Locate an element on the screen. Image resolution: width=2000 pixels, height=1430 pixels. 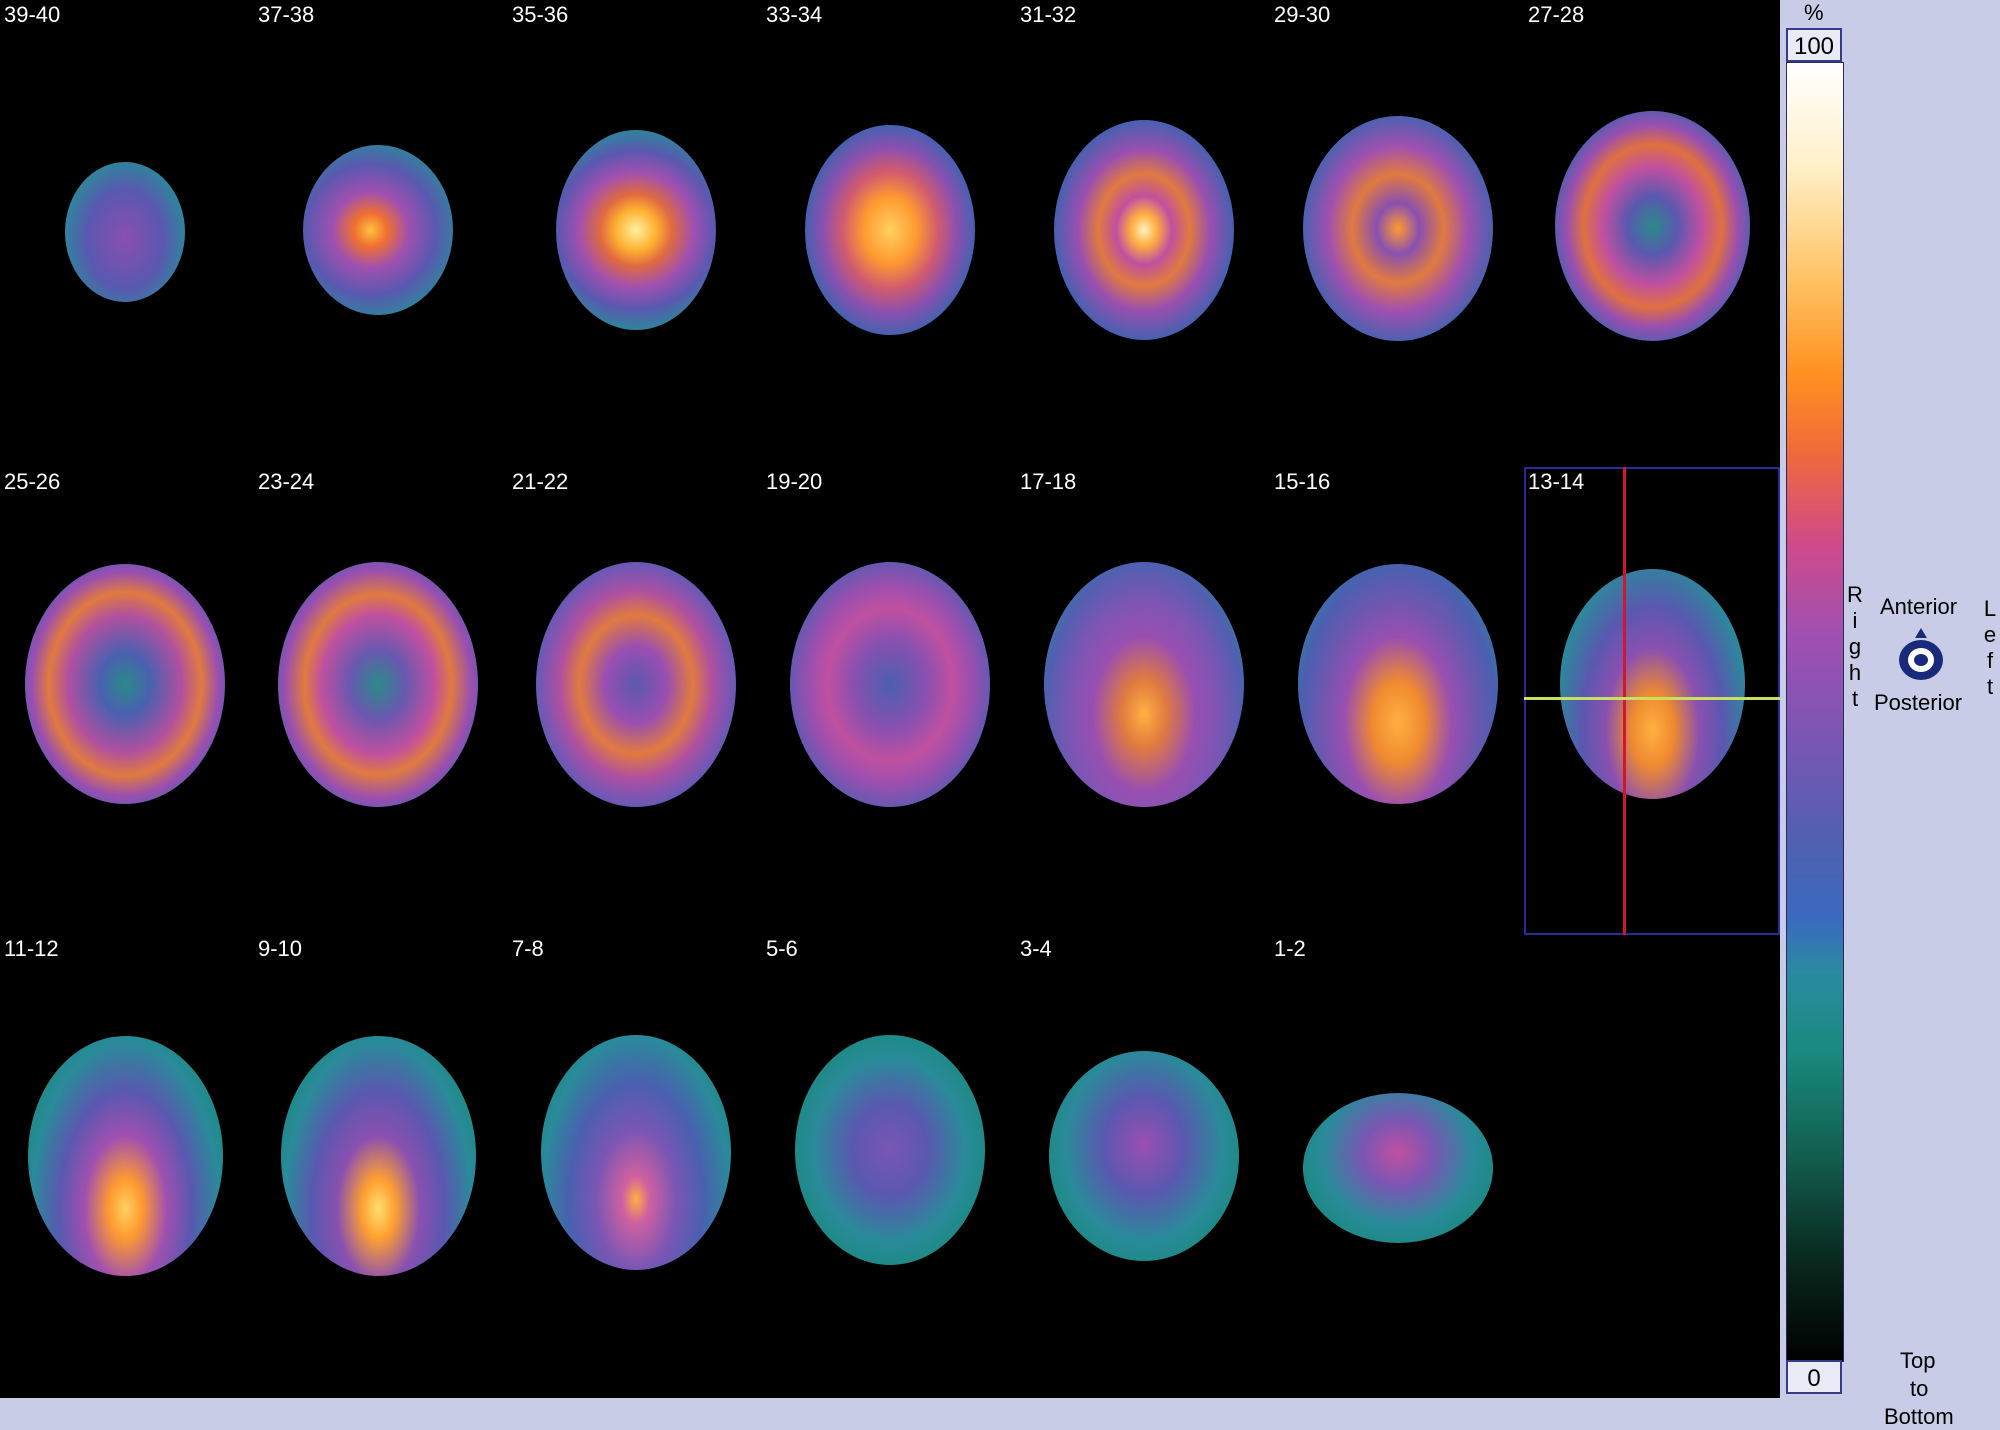
colorbar-min-label: 0 is located at coordinates (1814, 1377).